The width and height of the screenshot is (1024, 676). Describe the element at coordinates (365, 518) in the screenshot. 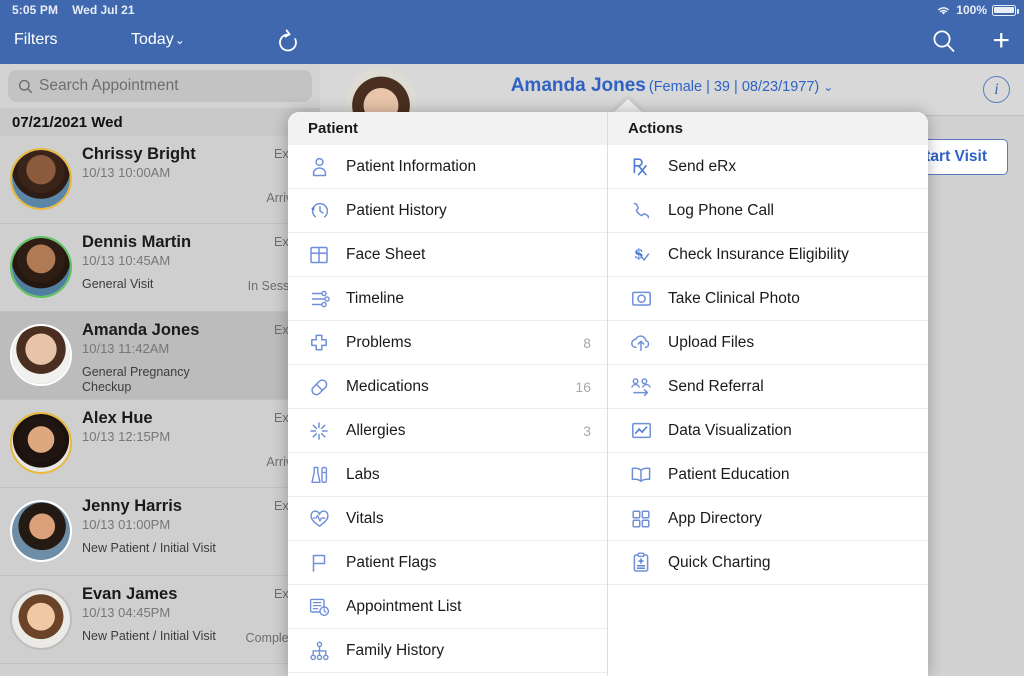

I see `menu-item-label: Vitals` at that location.